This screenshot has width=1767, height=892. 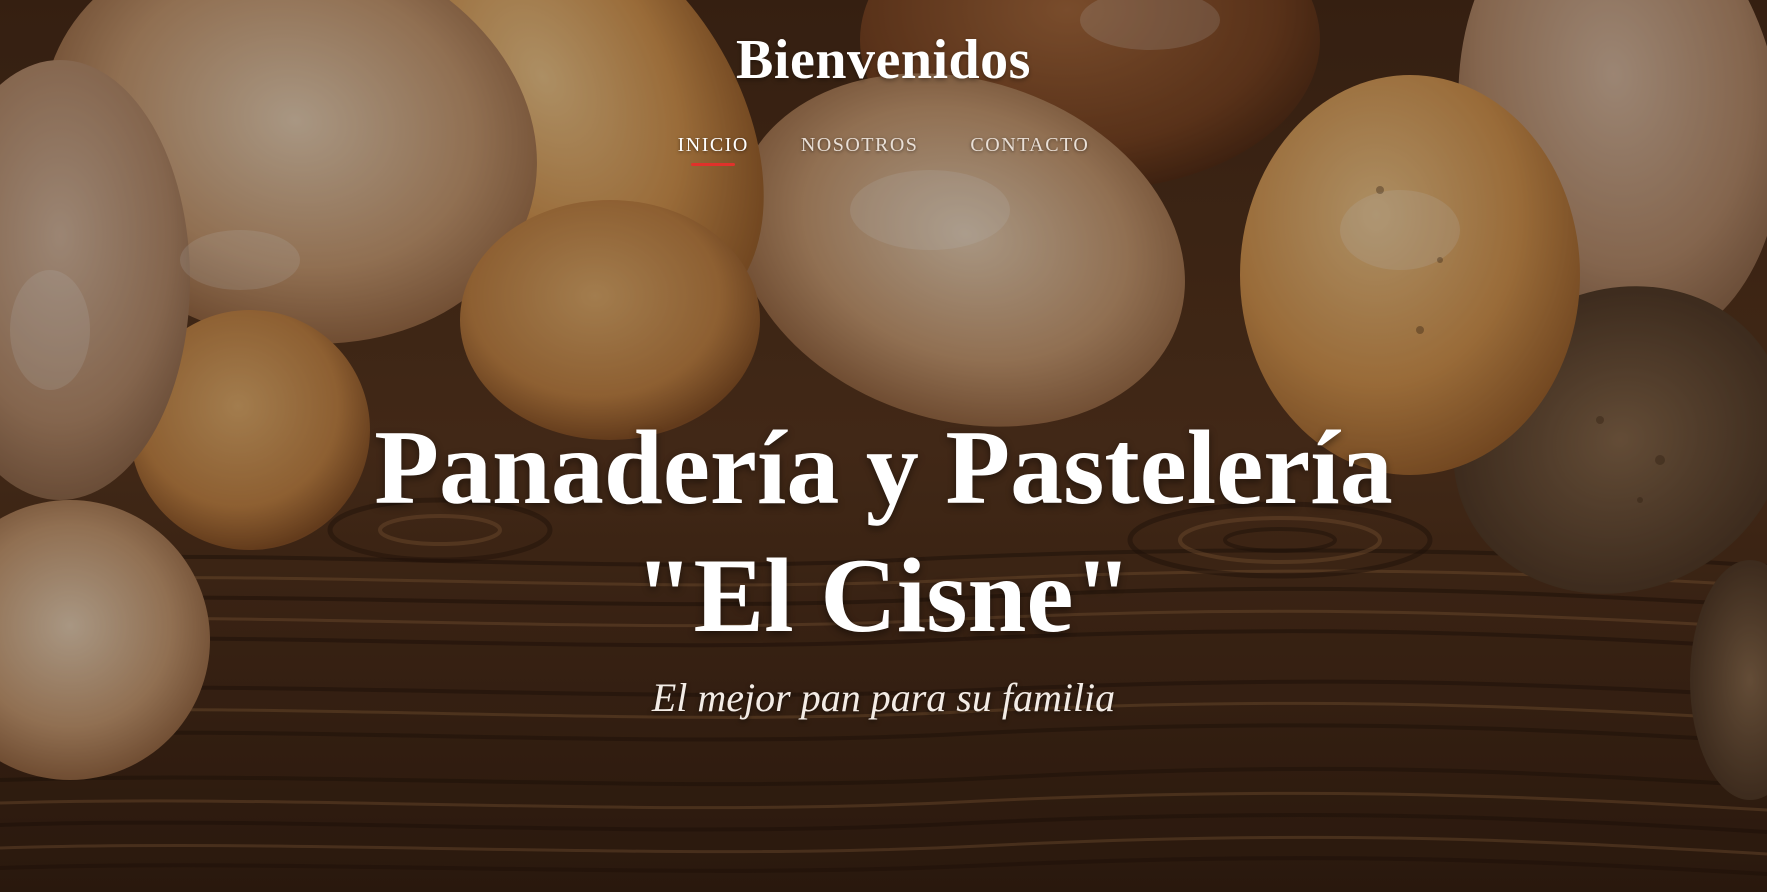 I want to click on nav-item-label: CONTACTO, so click(x=1030, y=145).